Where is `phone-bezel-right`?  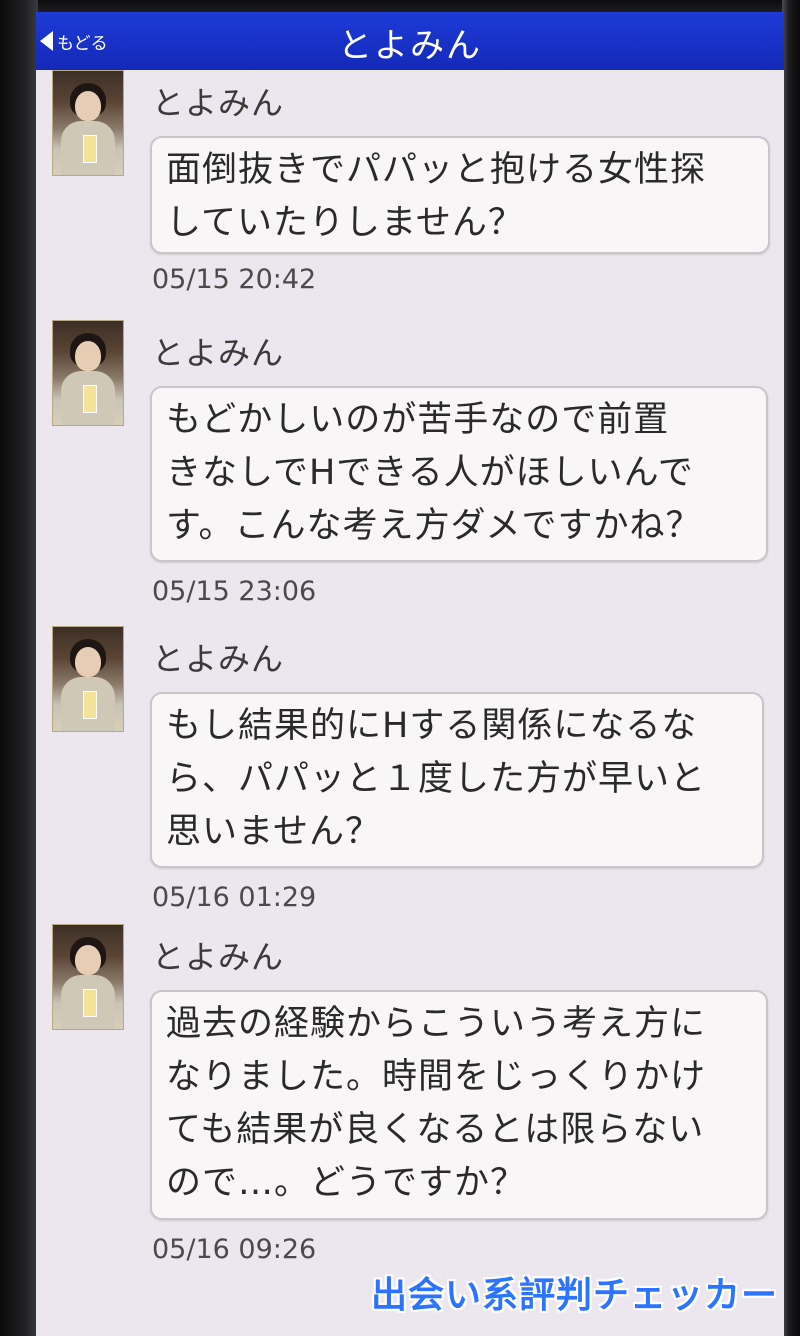
phone-bezel-right is located at coordinates (791, 668).